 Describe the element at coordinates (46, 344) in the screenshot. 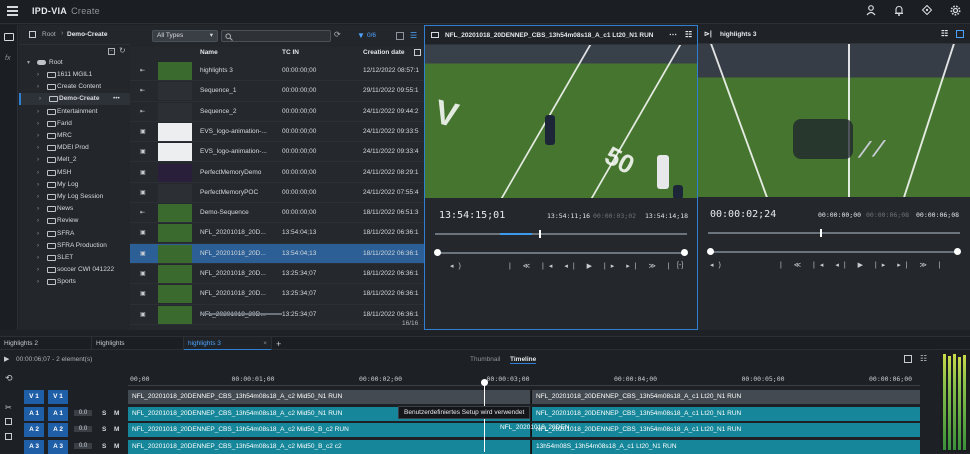

I see `tab-highlights-2: Highlights 2` at that location.